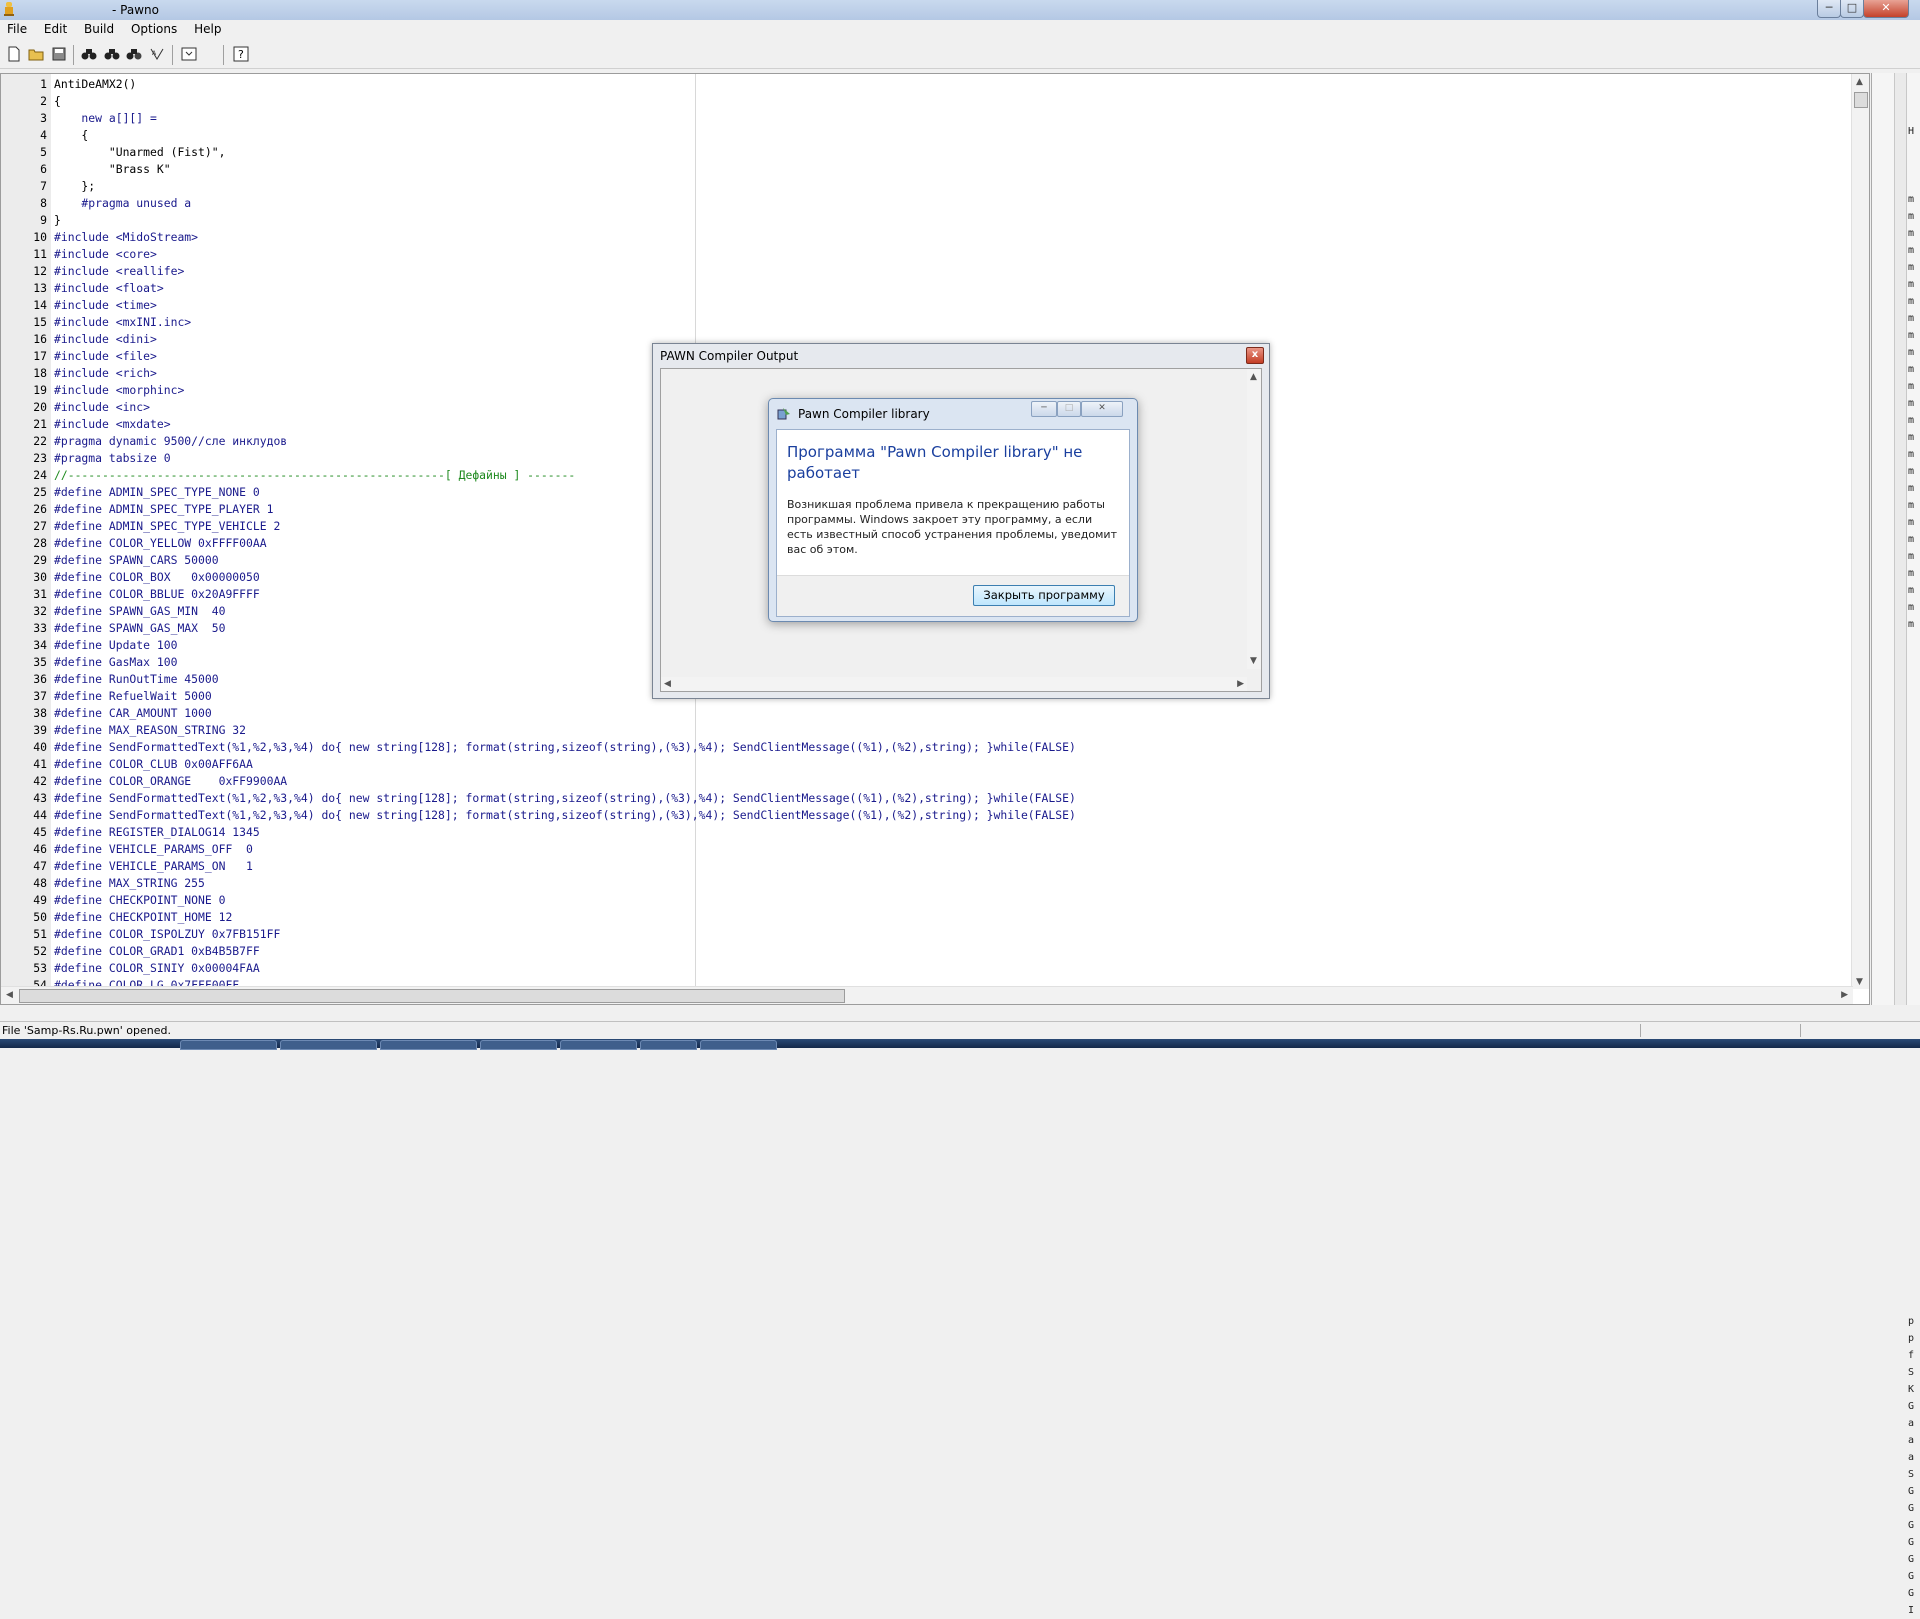 Image resolution: width=1920 pixels, height=1619 pixels. Describe the element at coordinates (241, 54) in the screenshot. I see `help-icon: ?` at that location.